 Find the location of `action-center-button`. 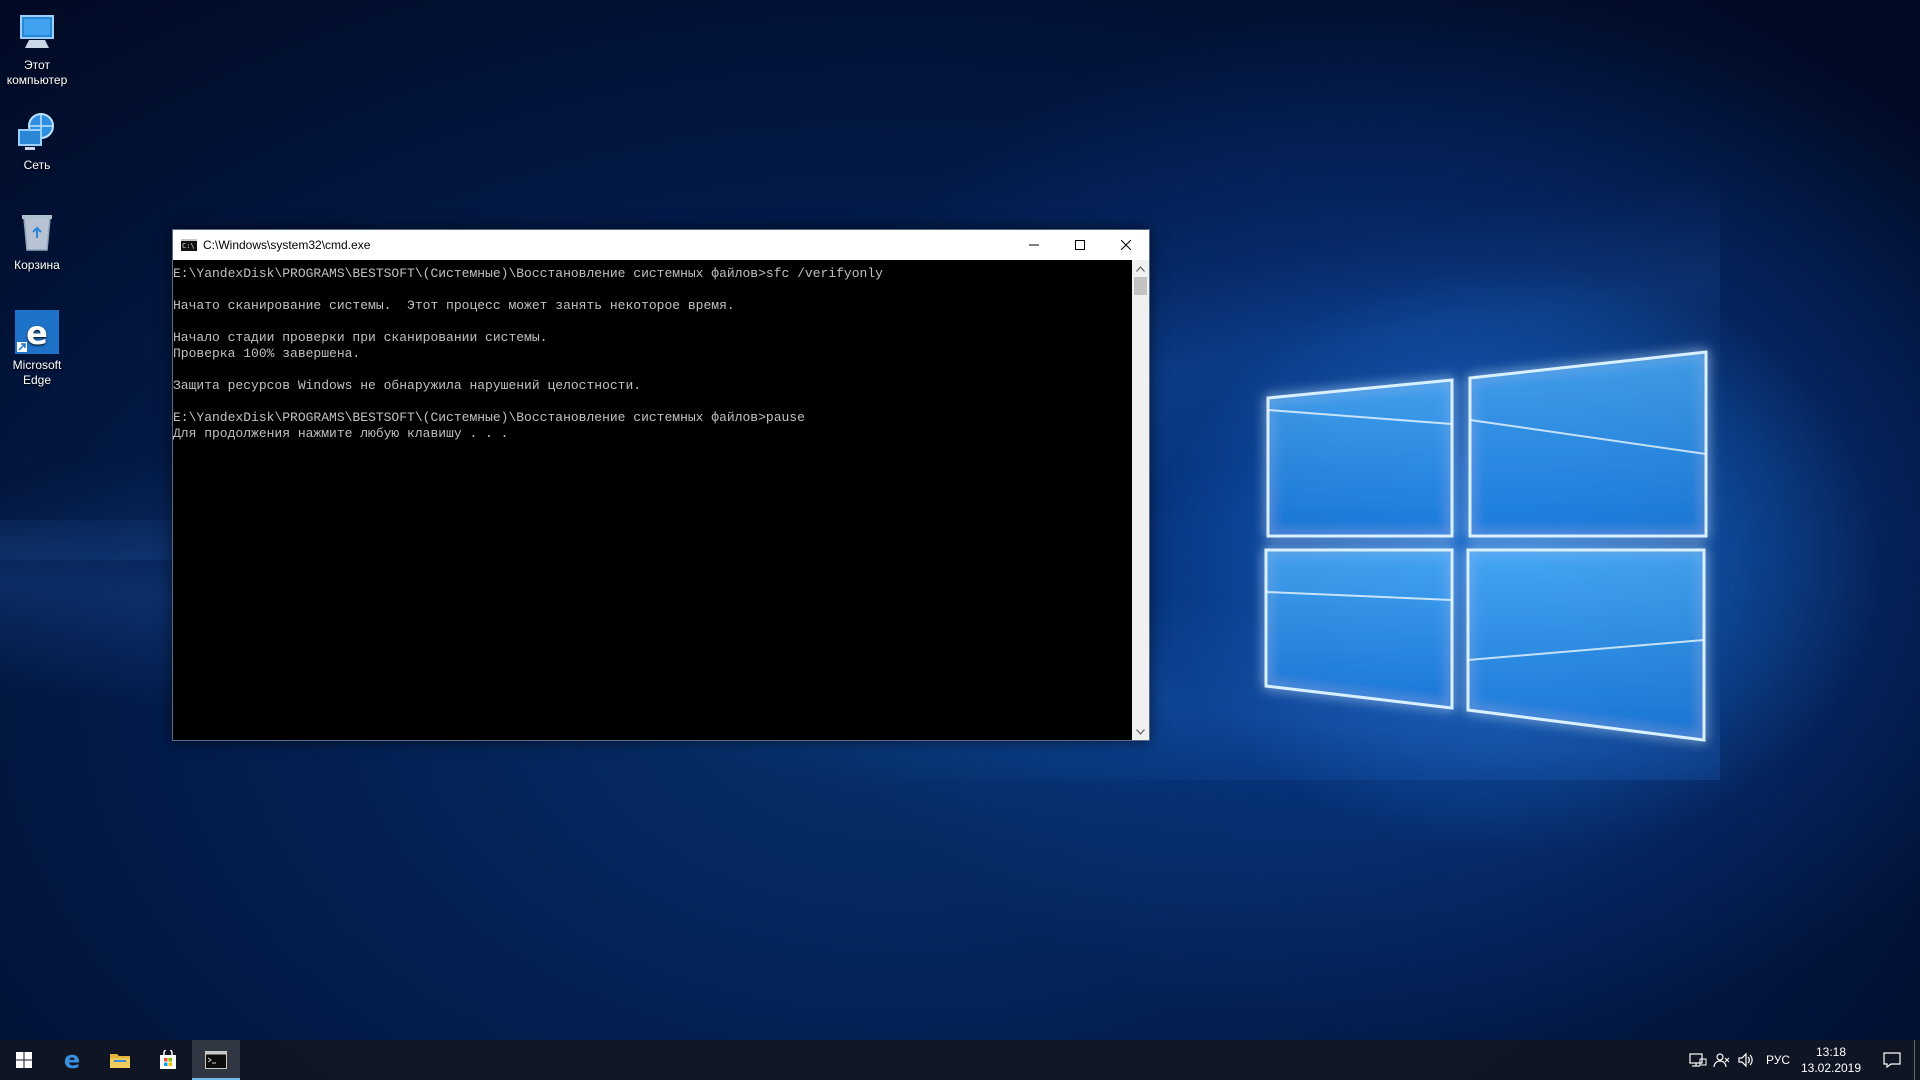

action-center-button is located at coordinates (1892, 1060).